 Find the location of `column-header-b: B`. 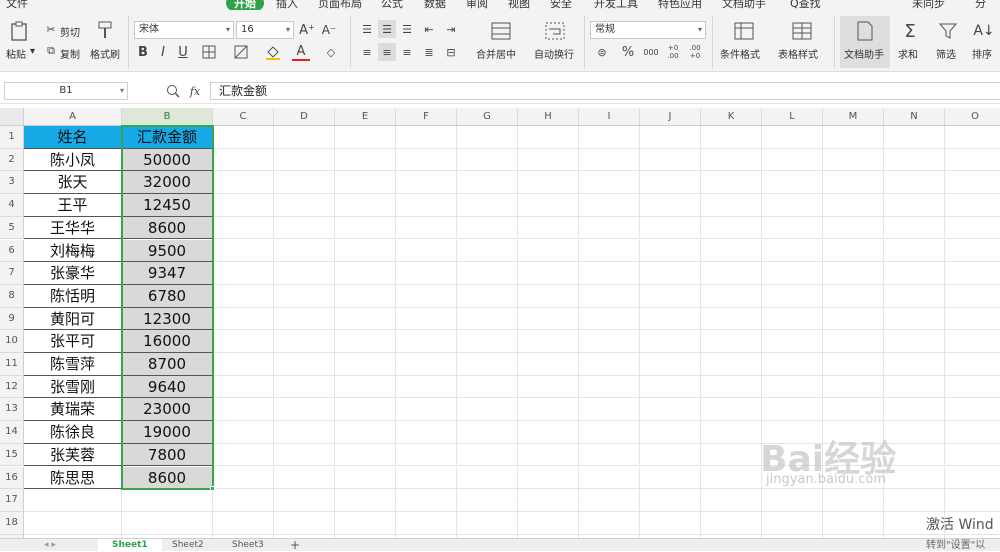

column-header-b: B is located at coordinates (167, 117).